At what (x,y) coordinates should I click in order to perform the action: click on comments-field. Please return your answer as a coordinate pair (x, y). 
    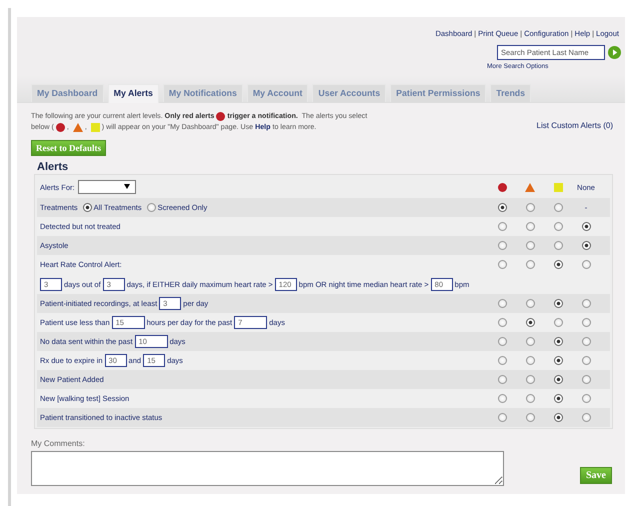
    Looking at the image, I should click on (267, 468).